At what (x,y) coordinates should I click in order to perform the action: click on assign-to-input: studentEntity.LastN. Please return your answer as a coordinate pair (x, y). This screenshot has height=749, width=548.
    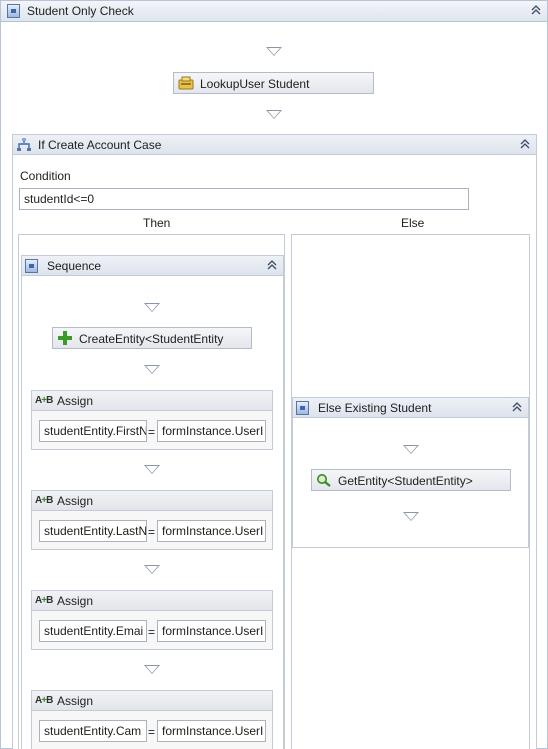
    Looking at the image, I should click on (93, 531).